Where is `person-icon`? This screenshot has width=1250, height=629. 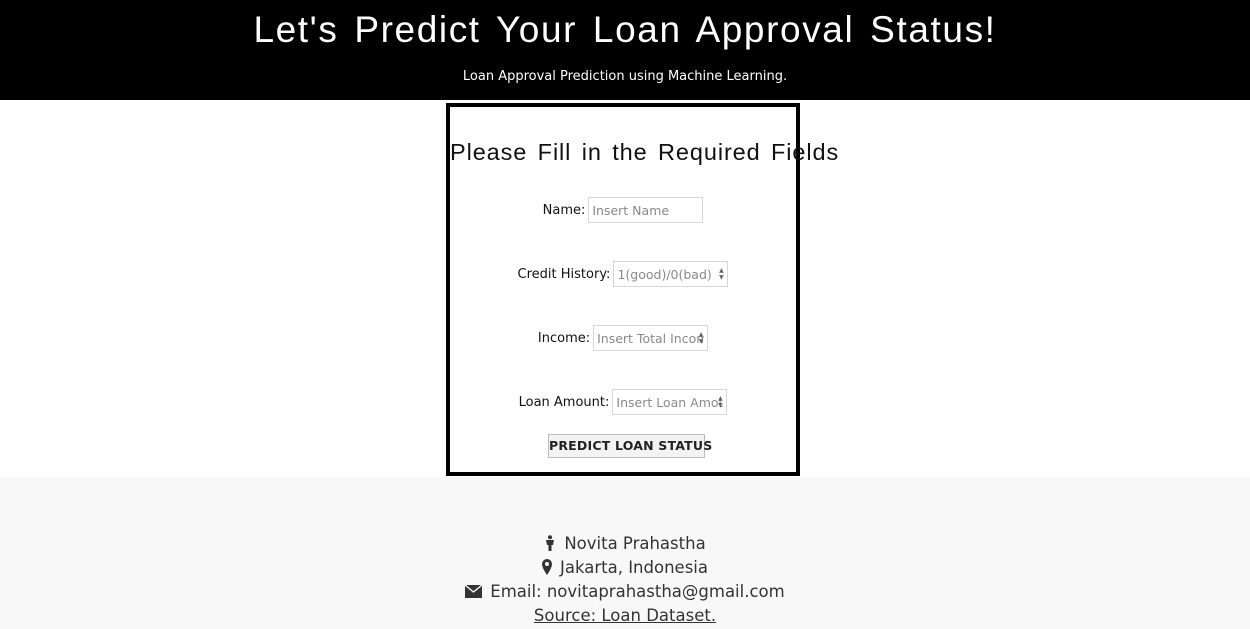
person-icon is located at coordinates (550, 544).